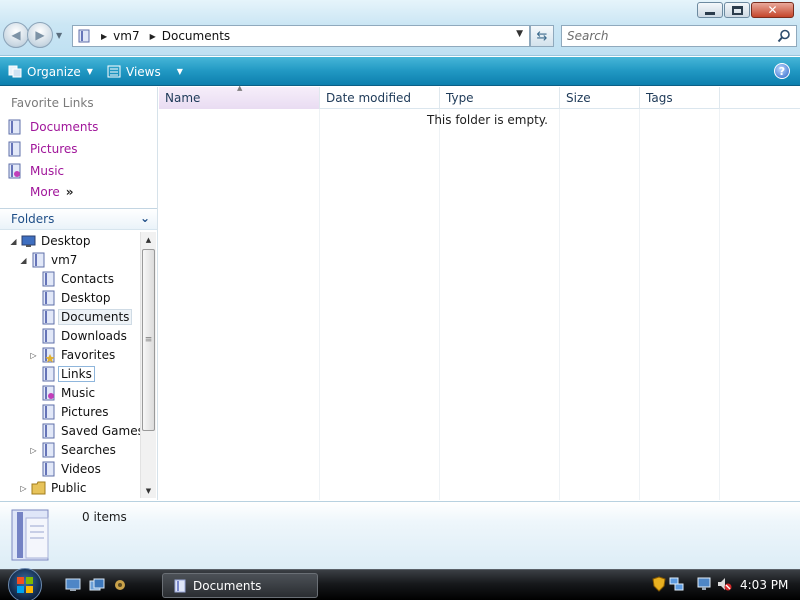  I want to click on favorite-link-music: Music, so click(35, 171).